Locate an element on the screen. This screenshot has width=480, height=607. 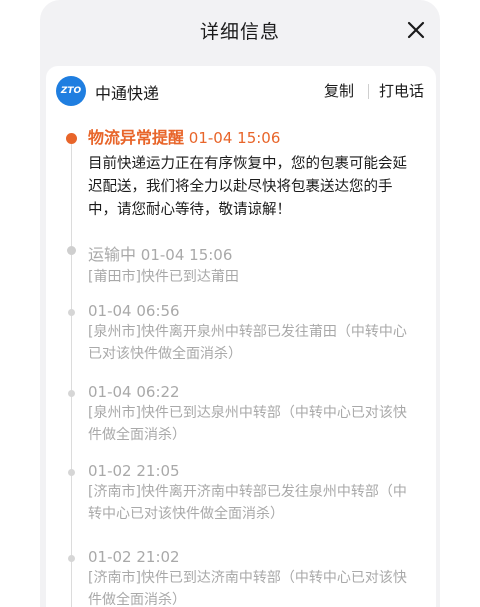
action-divider is located at coordinates (368, 91).